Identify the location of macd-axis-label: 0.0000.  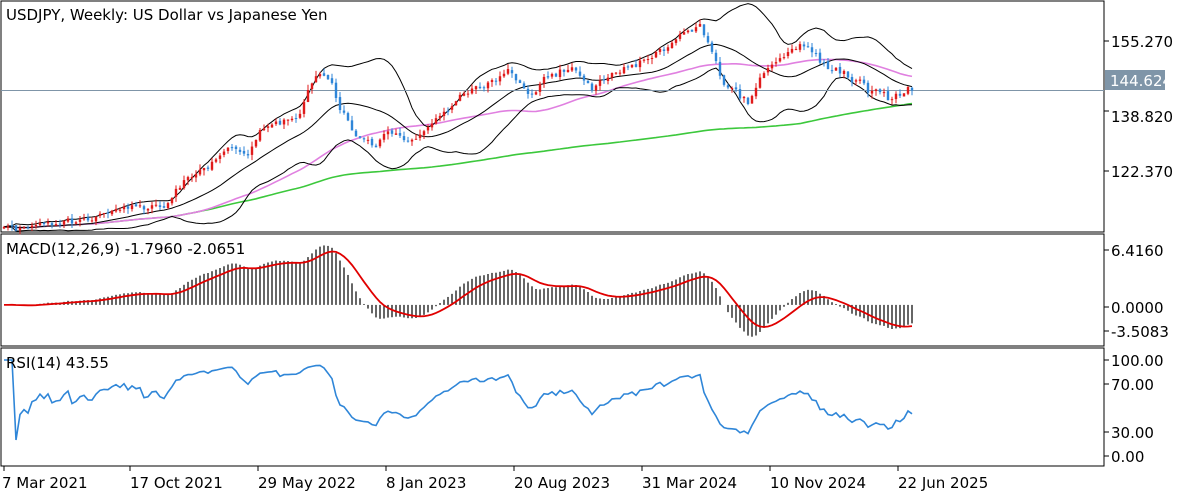
(1137, 308).